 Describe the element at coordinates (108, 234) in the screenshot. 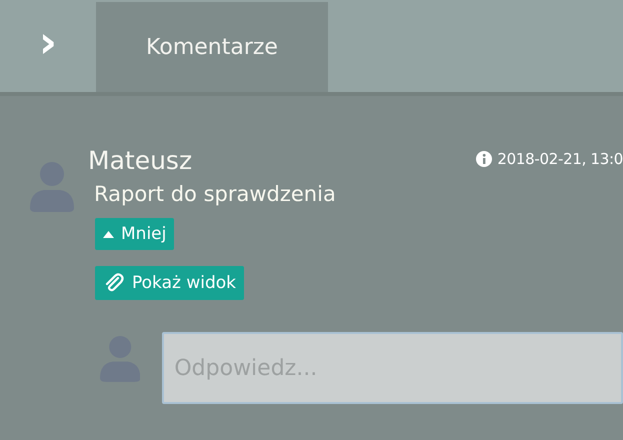

I see `caret-up-icon` at that location.